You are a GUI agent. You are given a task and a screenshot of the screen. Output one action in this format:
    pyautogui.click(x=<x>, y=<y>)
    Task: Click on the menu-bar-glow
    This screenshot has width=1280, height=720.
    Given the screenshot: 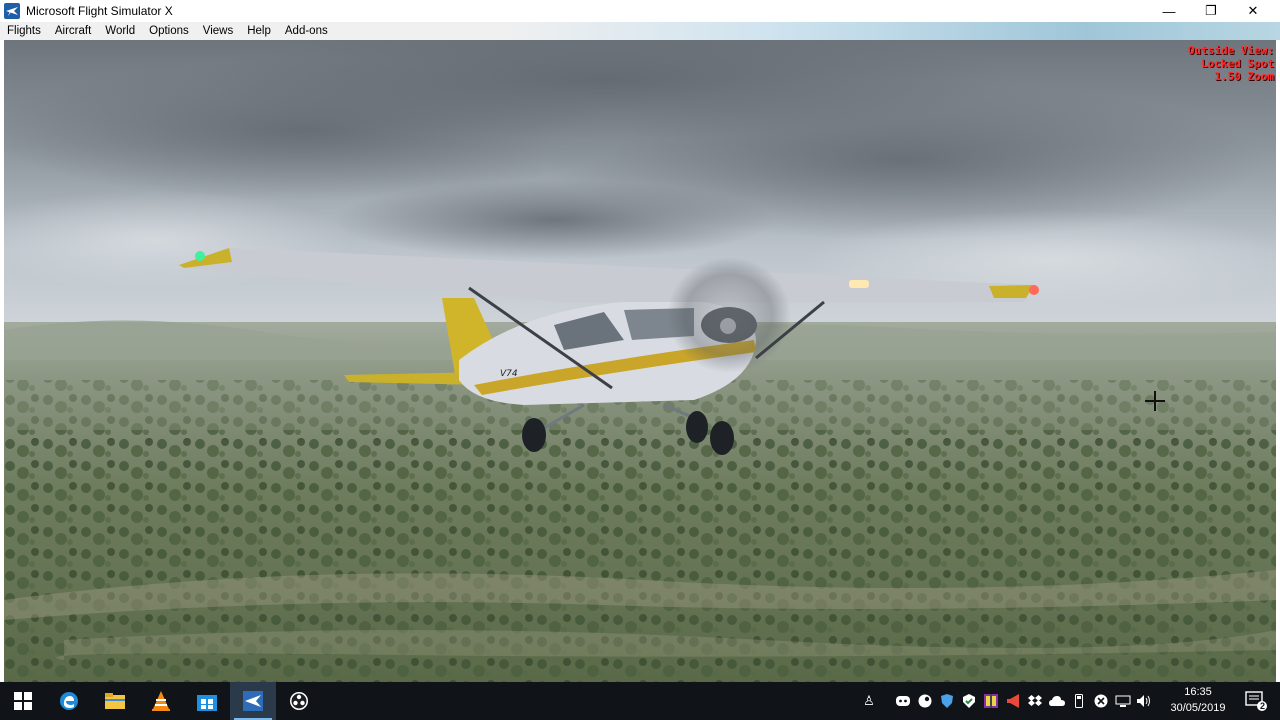 What is the action you would take?
    pyautogui.click(x=890, y=31)
    